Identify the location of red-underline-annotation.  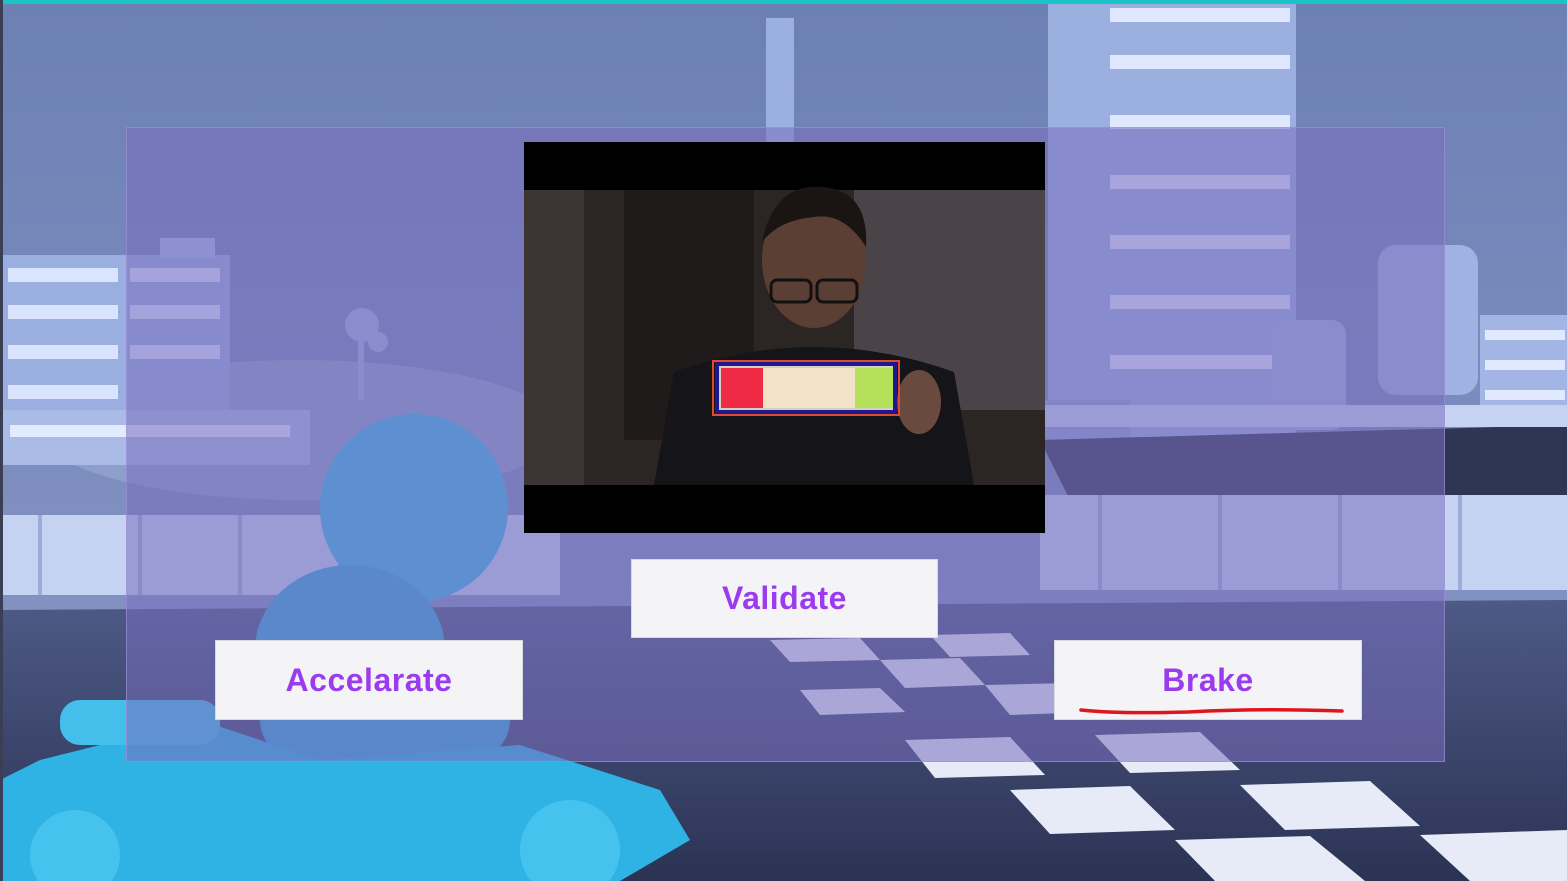
(1211, 711).